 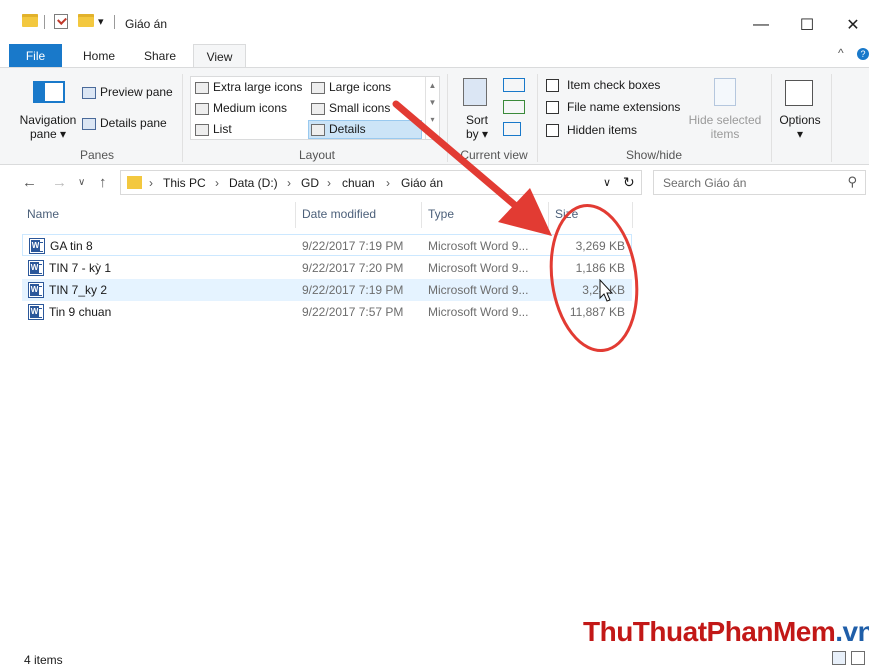 What do you see at coordinates (365, 129) in the screenshot?
I see `layout-details: Details` at bounding box center [365, 129].